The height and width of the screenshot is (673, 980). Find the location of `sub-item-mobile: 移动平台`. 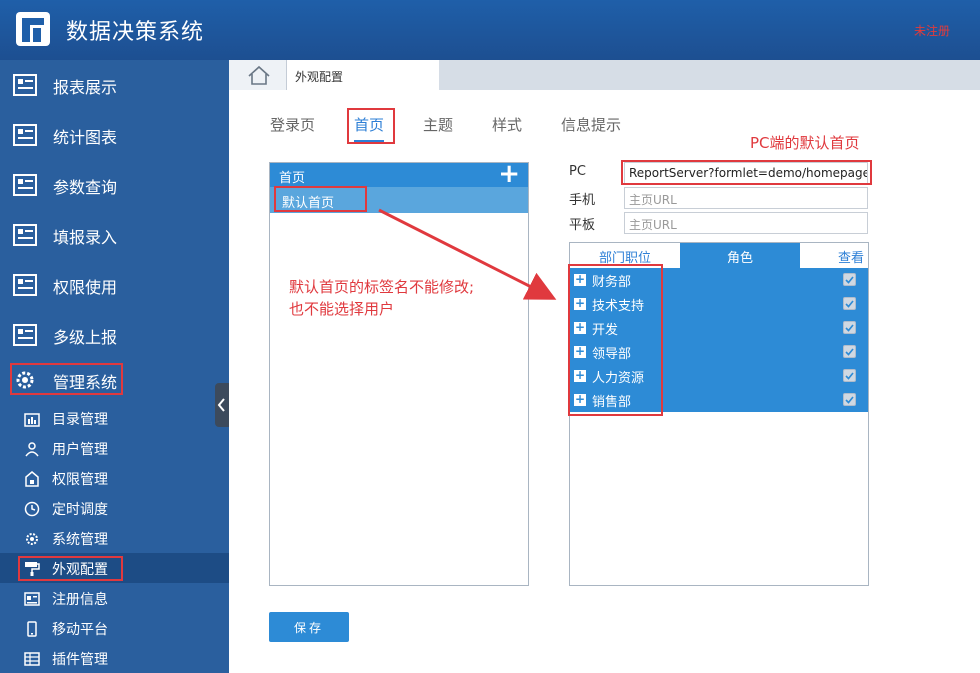

sub-item-mobile: 移动平台 is located at coordinates (114, 628).